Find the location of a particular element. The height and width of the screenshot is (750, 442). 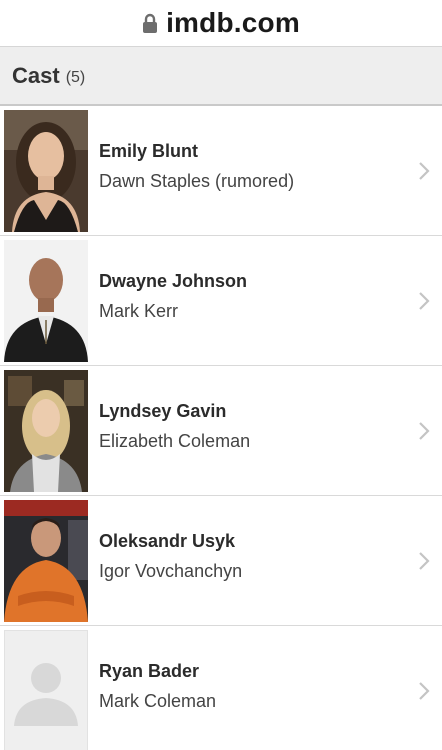

actor-name: Dwayne Johnson is located at coordinates (173, 281).